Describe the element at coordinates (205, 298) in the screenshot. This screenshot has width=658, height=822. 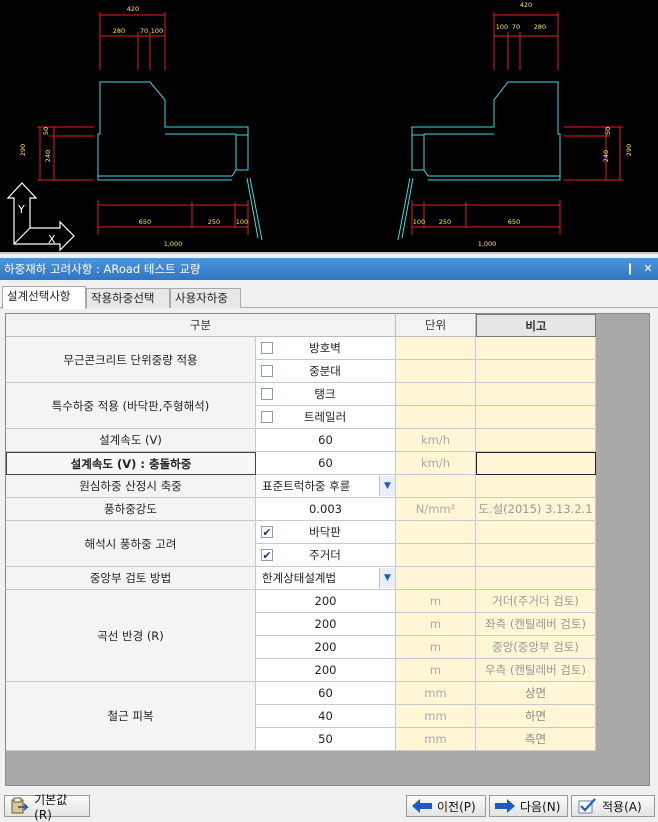
I see `tab-user-loads: 사용자하중` at that location.